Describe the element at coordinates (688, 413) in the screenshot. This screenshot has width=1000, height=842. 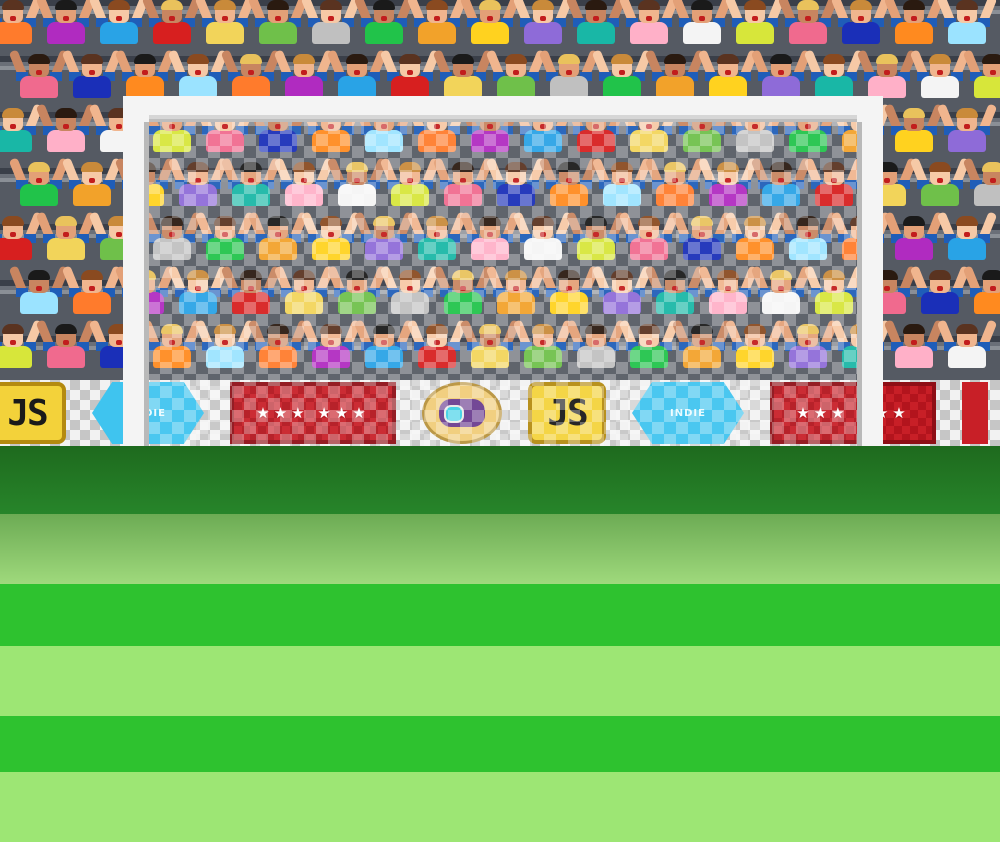
I see `hexagon-logo-board: INDIE` at that location.